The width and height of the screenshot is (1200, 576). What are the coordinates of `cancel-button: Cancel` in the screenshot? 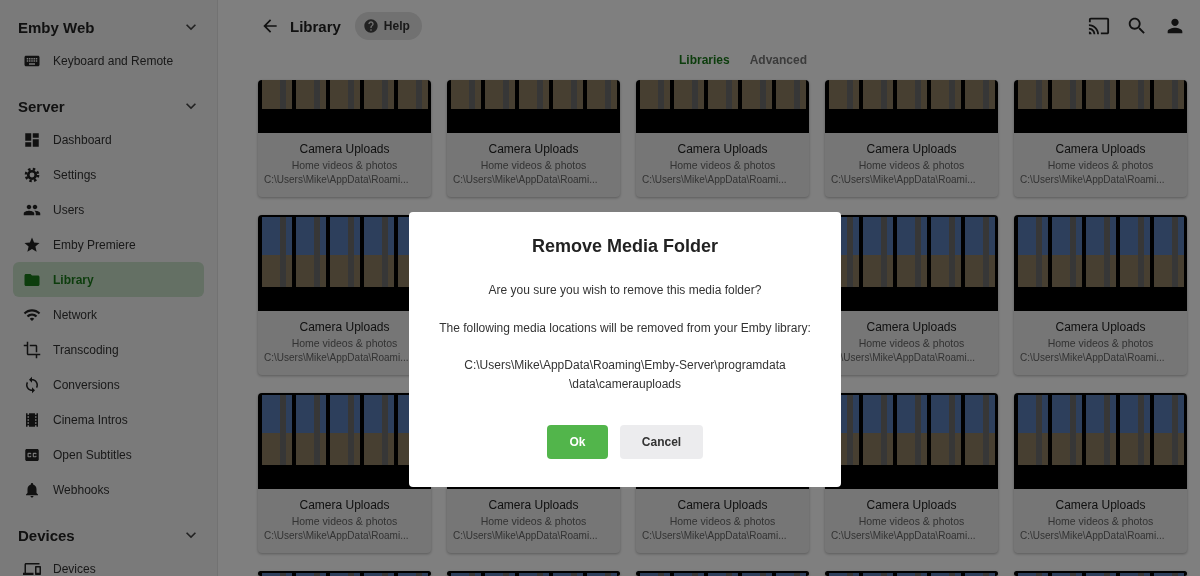 It's located at (661, 442).